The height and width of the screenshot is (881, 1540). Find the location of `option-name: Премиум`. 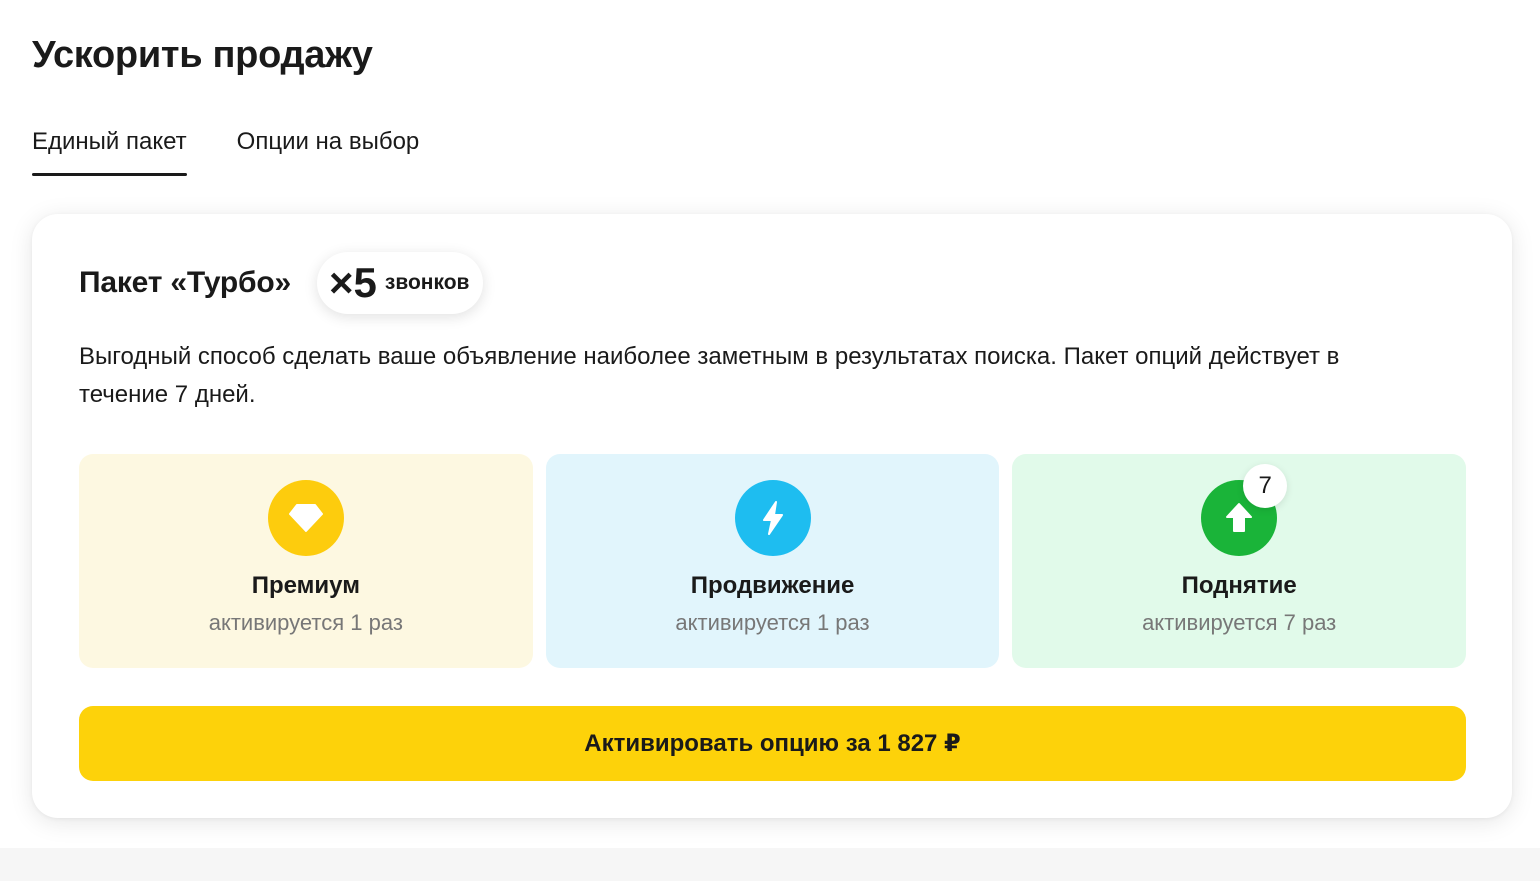

option-name: Премиум is located at coordinates (305, 585).